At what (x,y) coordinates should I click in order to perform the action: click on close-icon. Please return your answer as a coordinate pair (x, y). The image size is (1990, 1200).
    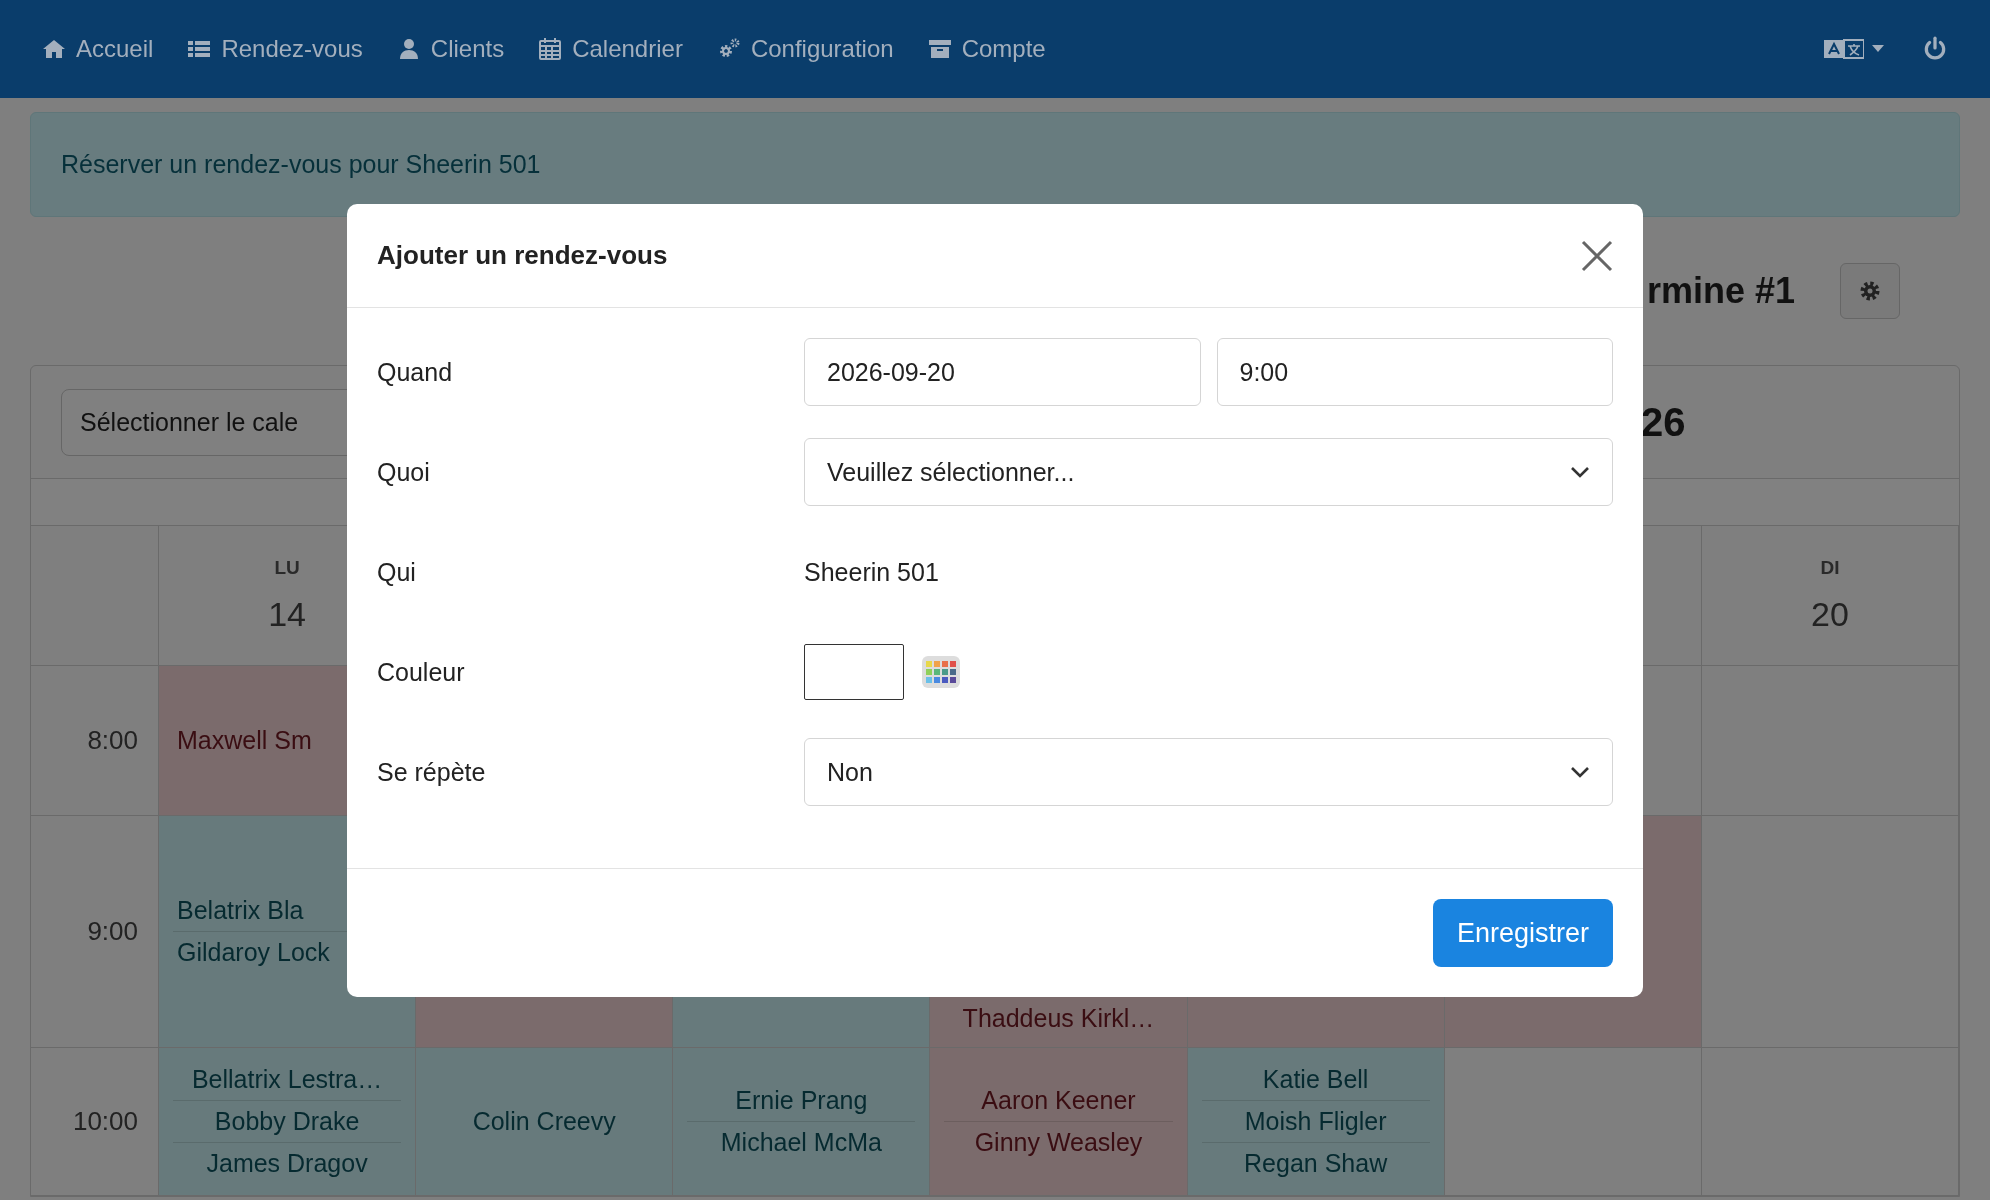
    Looking at the image, I should click on (1597, 255).